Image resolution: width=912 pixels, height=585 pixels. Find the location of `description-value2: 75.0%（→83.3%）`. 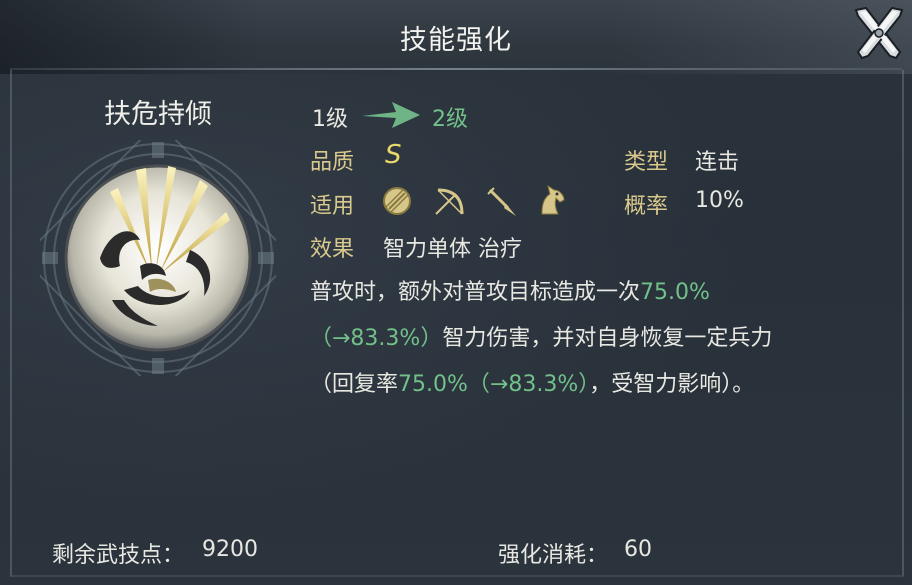

description-value2: 75.0%（→83.3%） is located at coordinates (494, 384).